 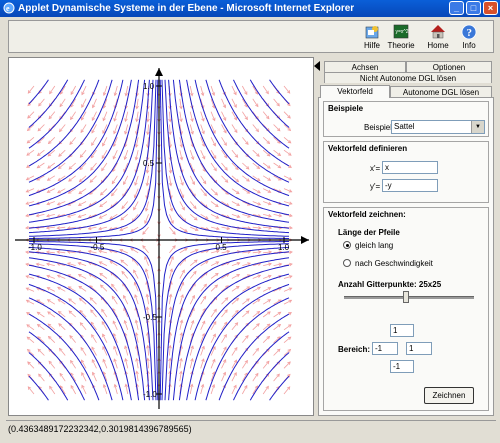 I want to click on toolbar: Hilfe y=x^2 Theorie Home ? Info, so click(x=251, y=36).